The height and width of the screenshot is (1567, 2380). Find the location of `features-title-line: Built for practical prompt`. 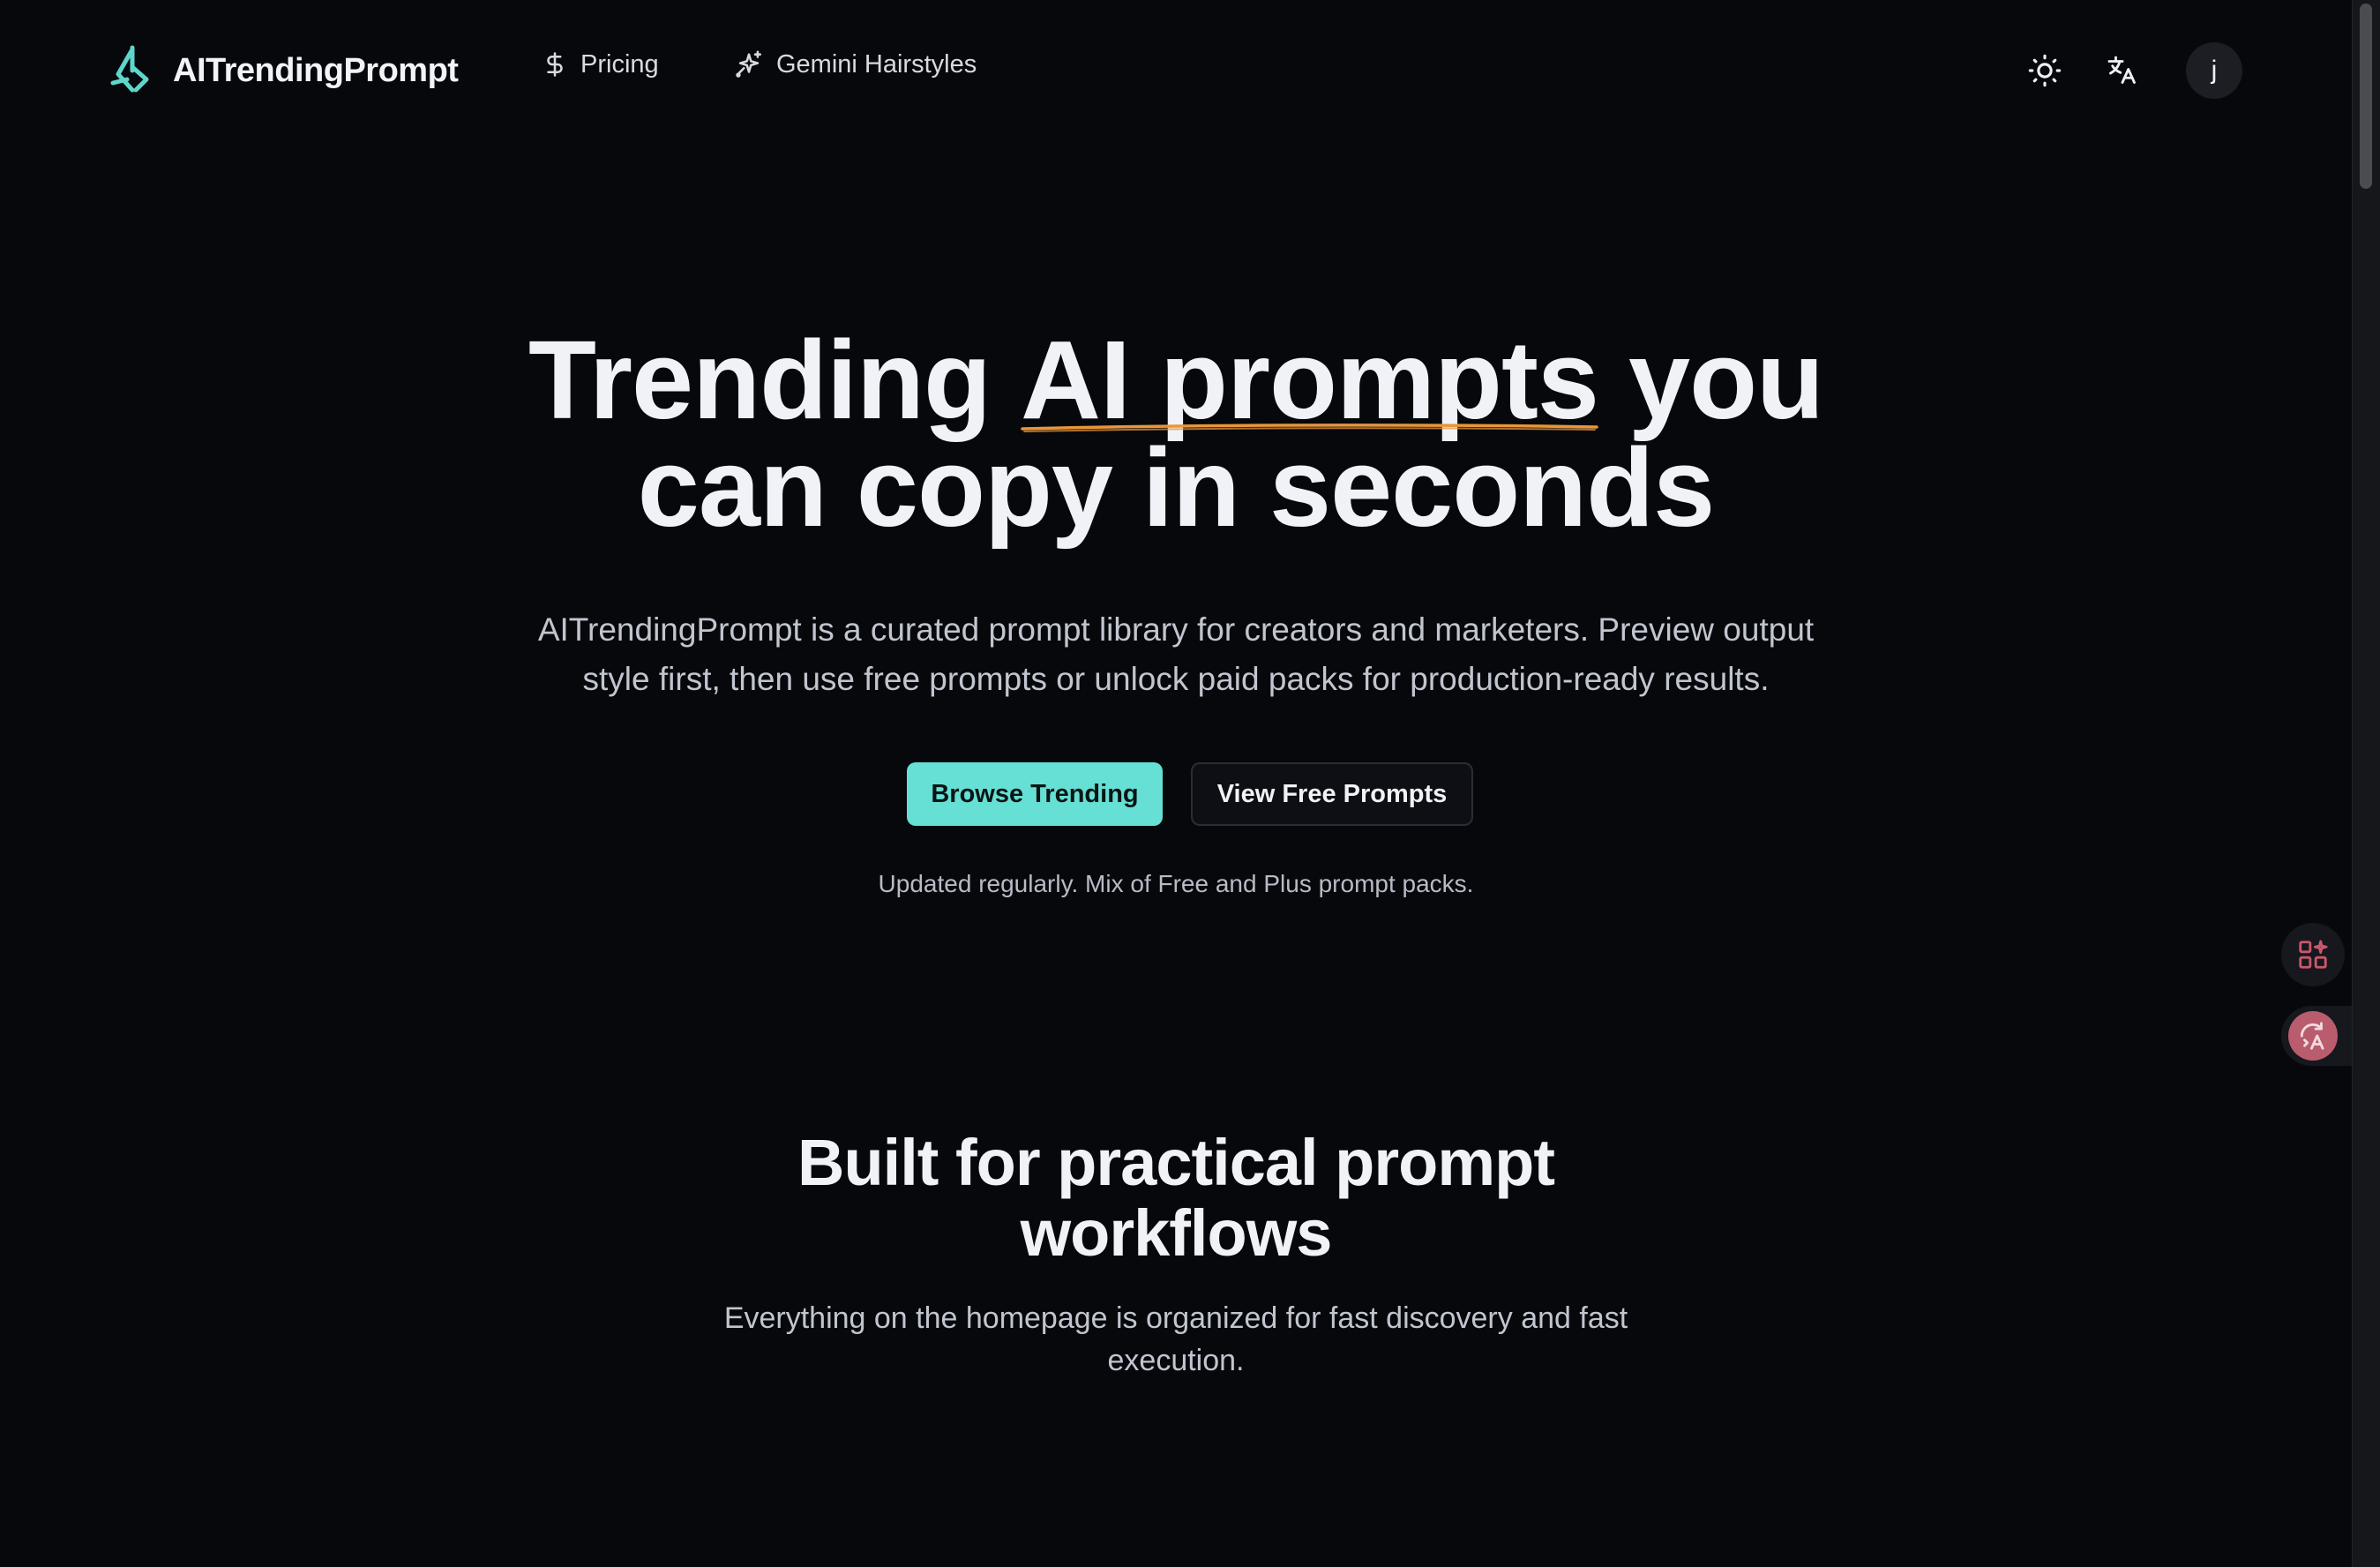

features-title-line: Built for practical prompt is located at coordinates (1176, 1162).